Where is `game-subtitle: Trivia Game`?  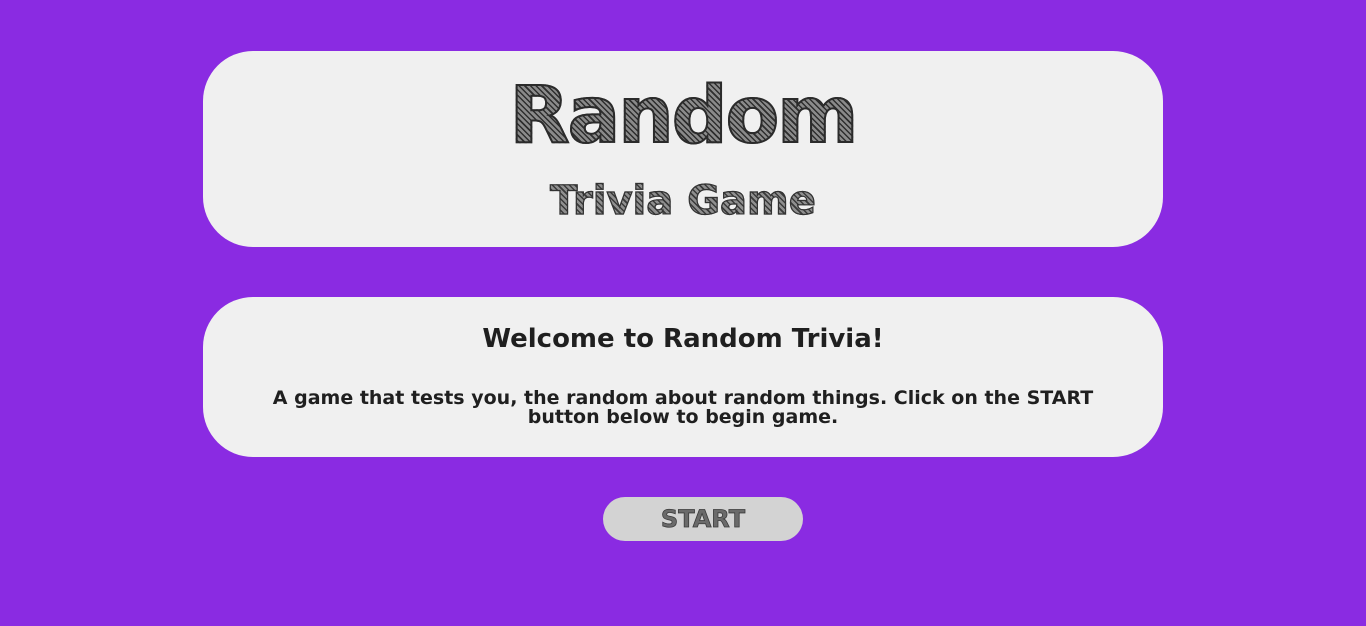 game-subtitle: Trivia Game is located at coordinates (683, 201).